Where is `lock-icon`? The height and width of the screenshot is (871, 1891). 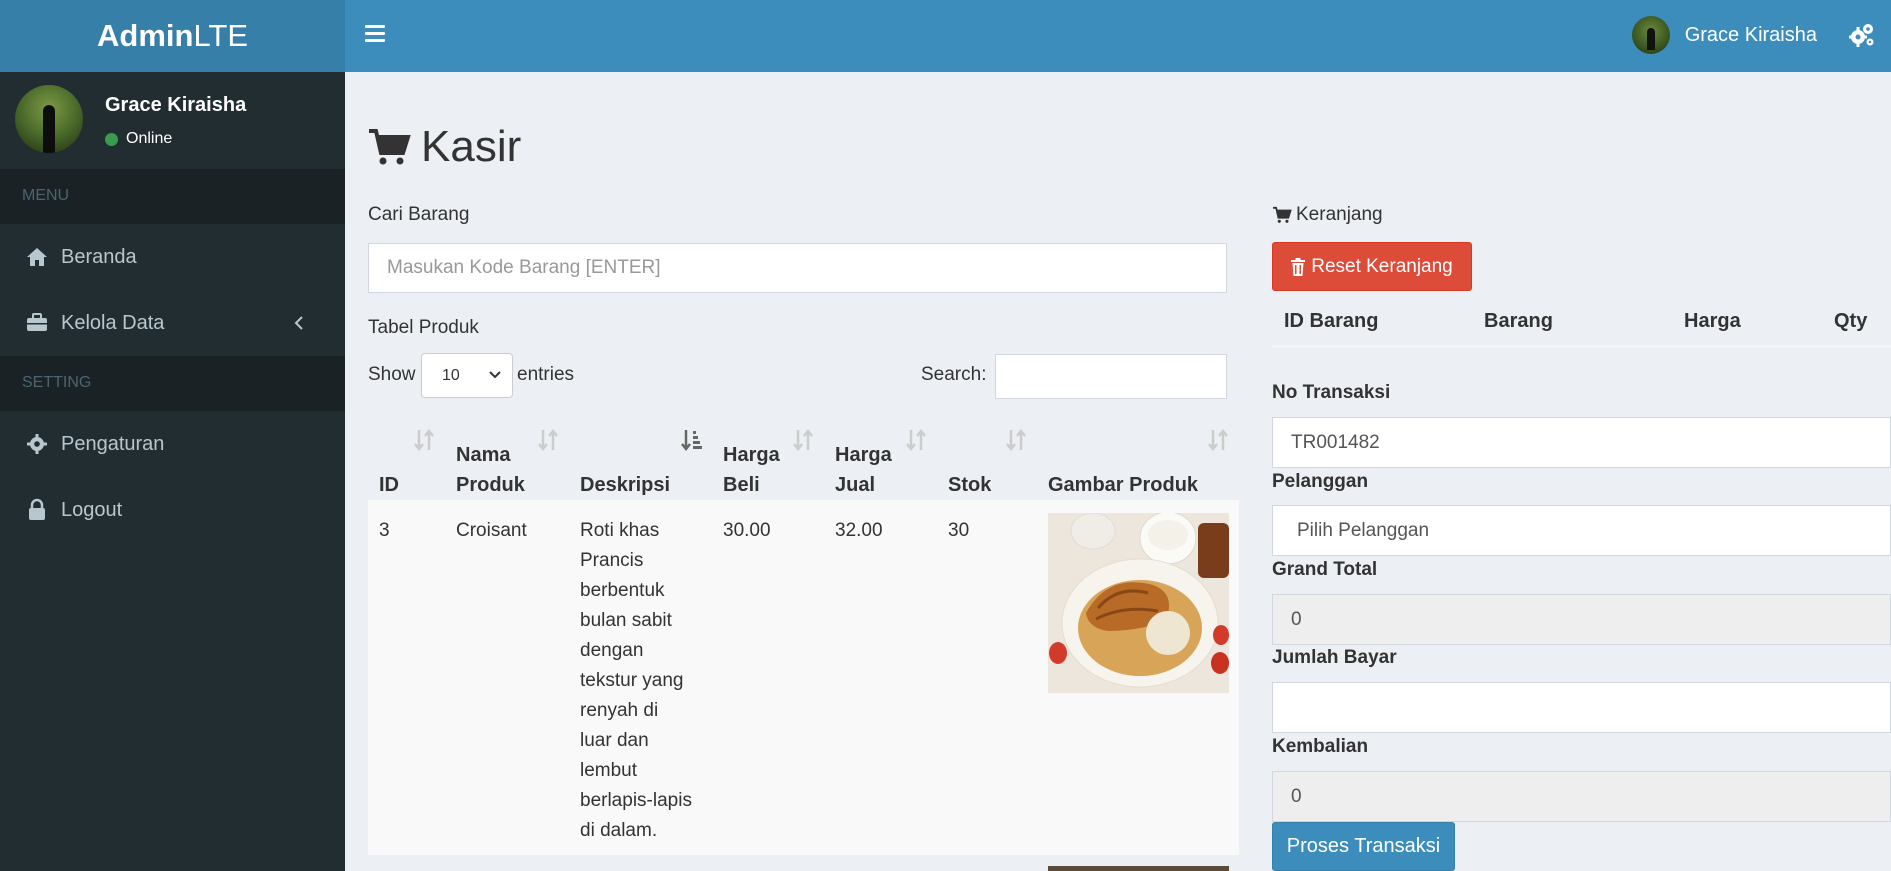
lock-icon is located at coordinates (37, 509).